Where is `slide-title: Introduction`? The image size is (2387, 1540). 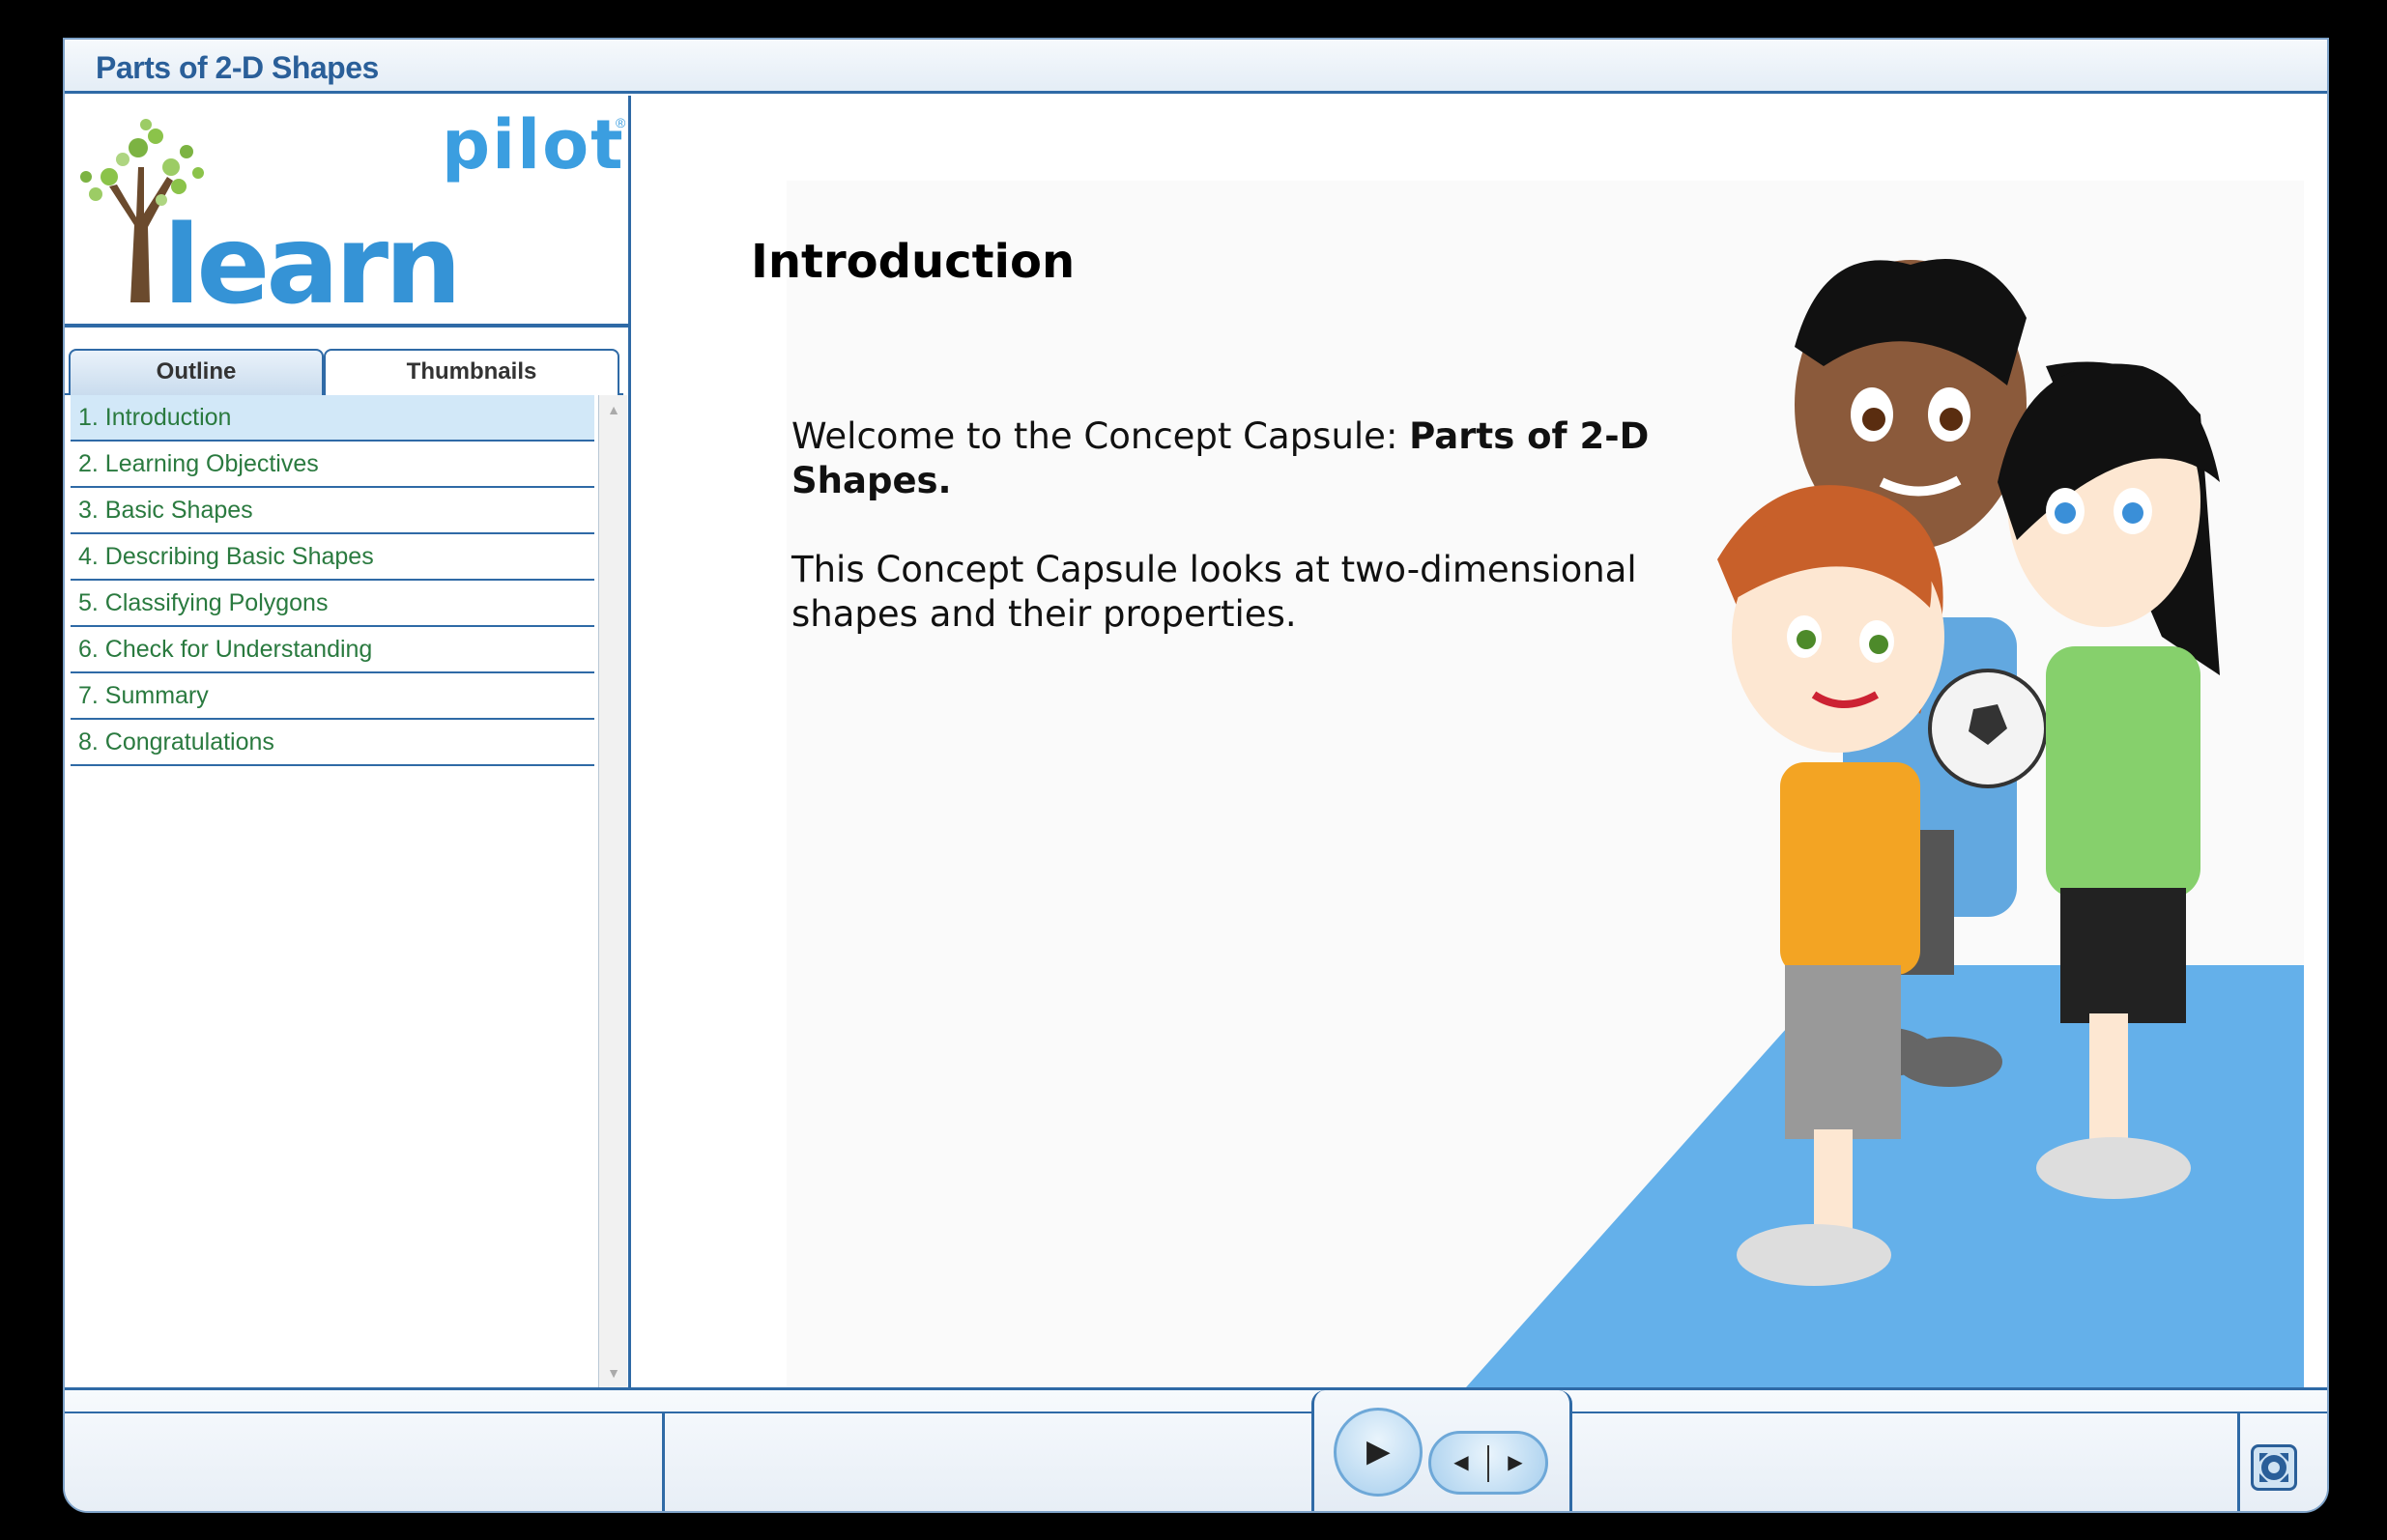 slide-title: Introduction is located at coordinates (913, 262).